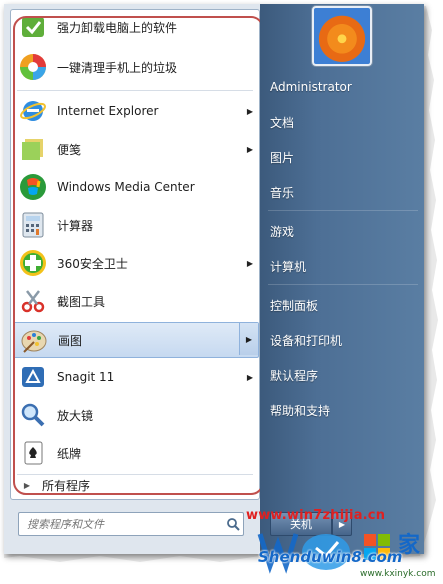 The height and width of the screenshot is (584, 443). I want to click on program-label: 画图, so click(70, 340).